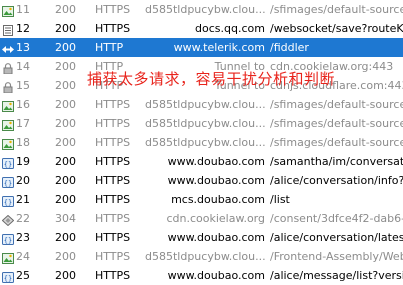  I want to click on session-url: /Frontend-Assembly/Web, so click(336, 256).